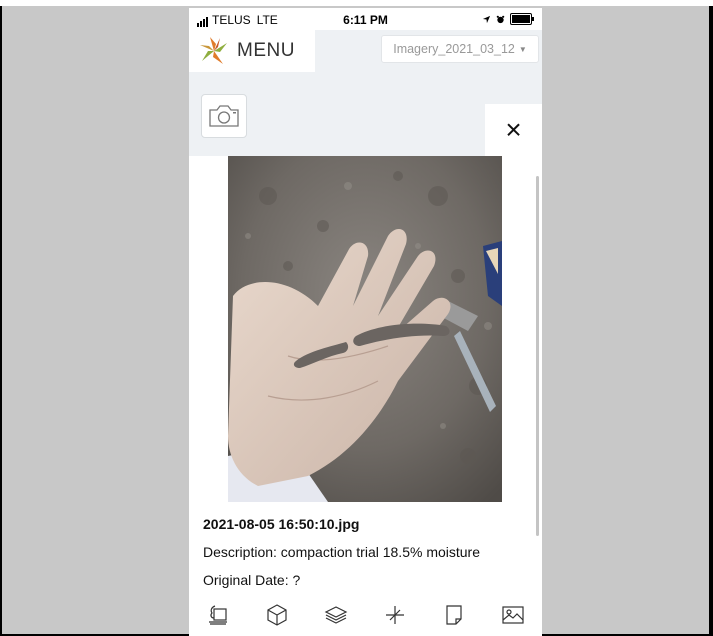  Describe the element at coordinates (252, 580) in the screenshot. I see `photo-original-date: Original Date: ?` at that location.